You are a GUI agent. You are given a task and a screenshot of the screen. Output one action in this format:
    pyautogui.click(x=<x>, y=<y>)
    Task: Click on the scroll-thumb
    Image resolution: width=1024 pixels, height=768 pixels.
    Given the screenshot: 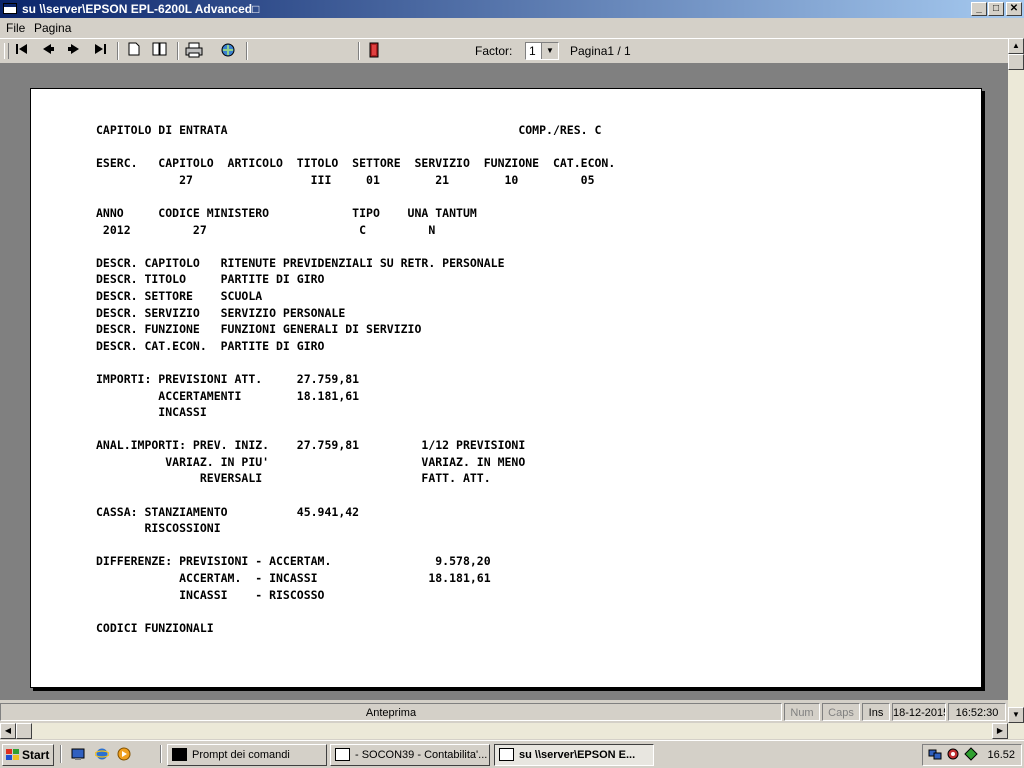 What is the action you would take?
    pyautogui.click(x=1016, y=62)
    